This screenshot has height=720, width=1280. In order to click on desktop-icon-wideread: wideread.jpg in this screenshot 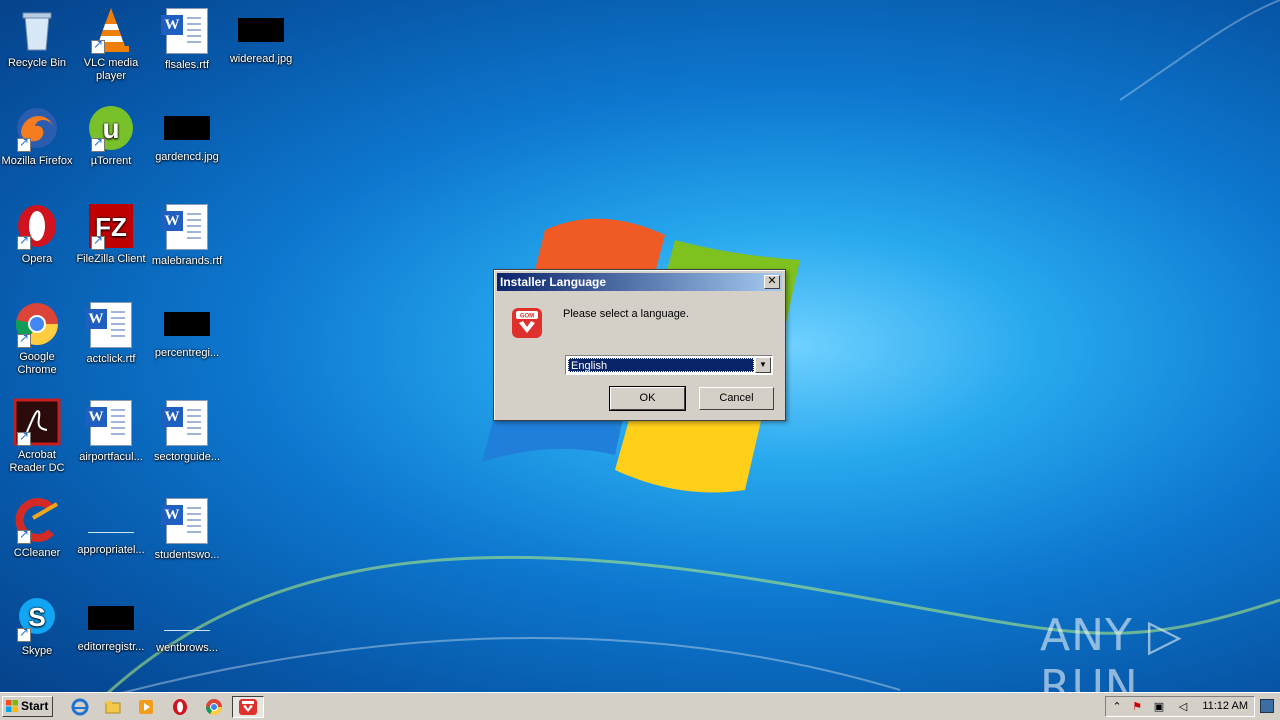, I will do `click(261, 36)`.